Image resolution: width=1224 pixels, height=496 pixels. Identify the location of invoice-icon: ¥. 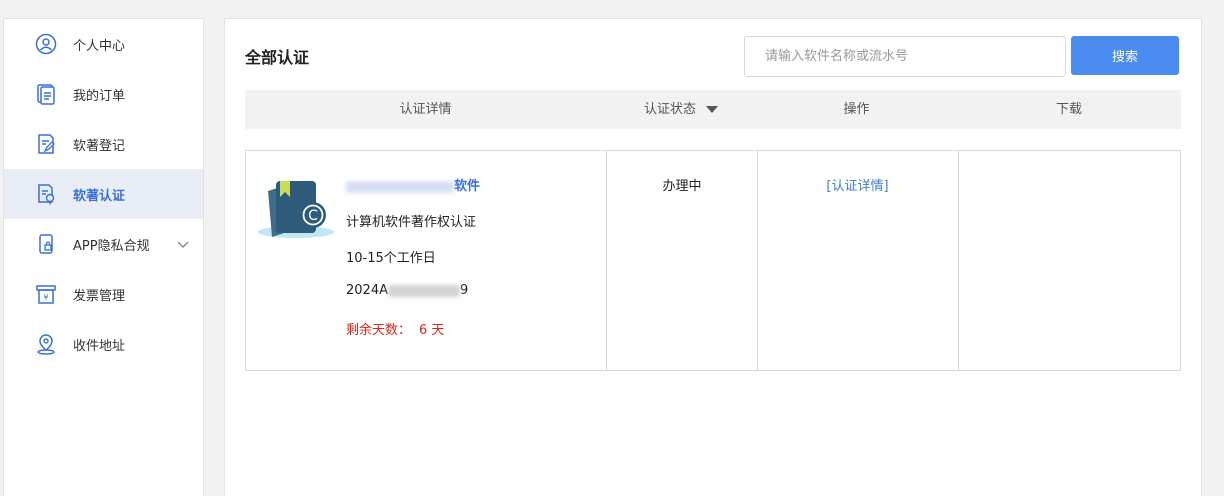
(46, 294).